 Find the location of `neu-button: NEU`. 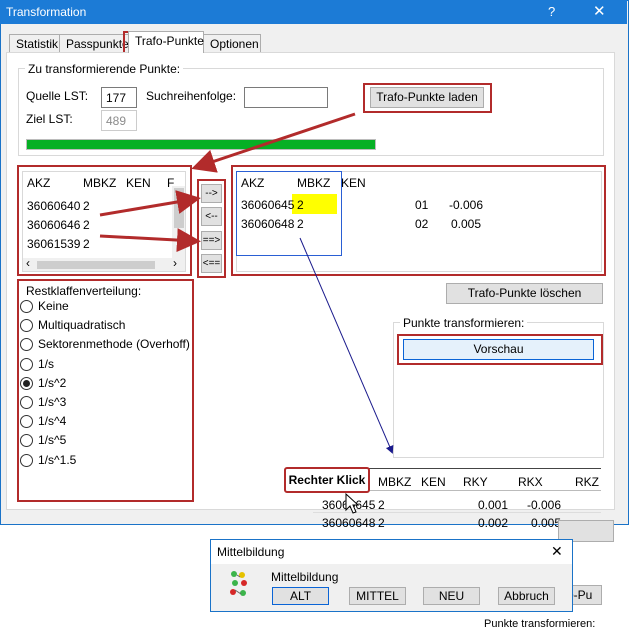

neu-button: NEU is located at coordinates (451, 596).